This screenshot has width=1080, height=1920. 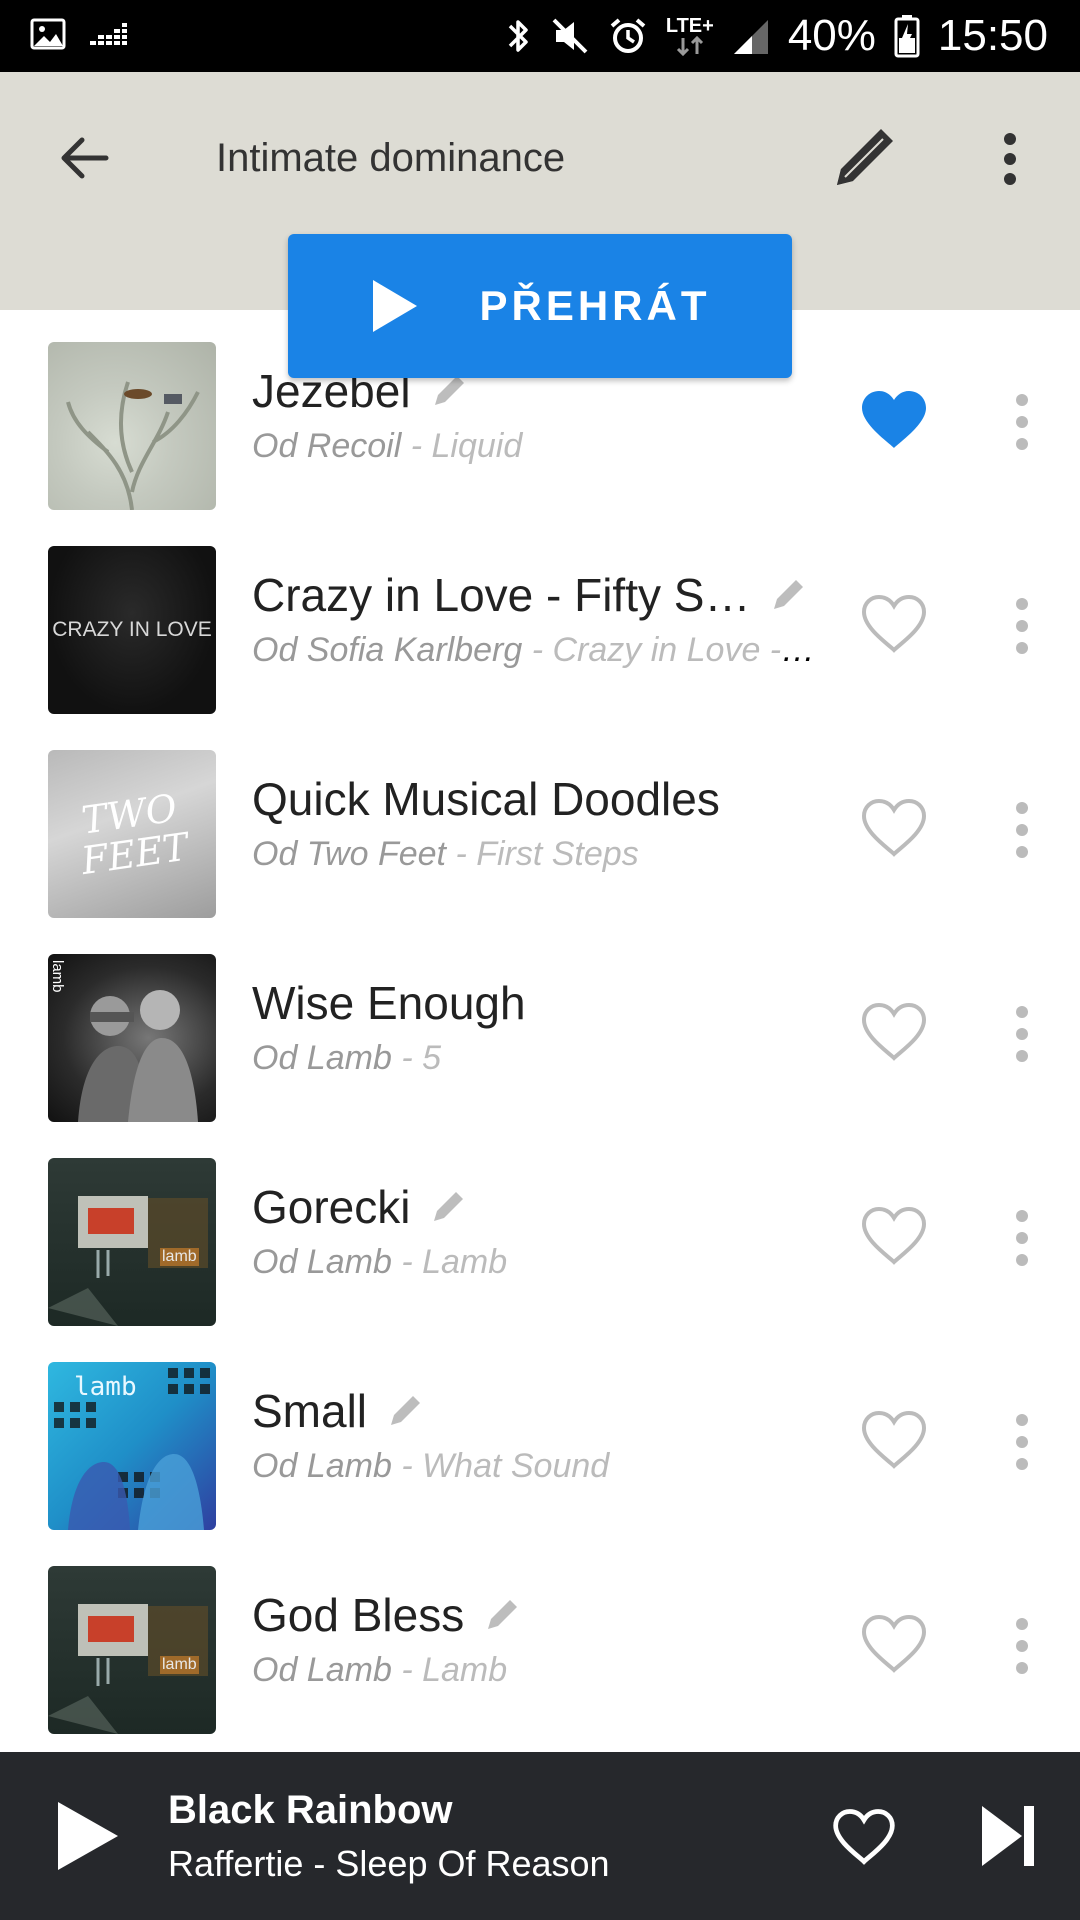 I want to click on heart-filled-icon, so click(x=894, y=420).